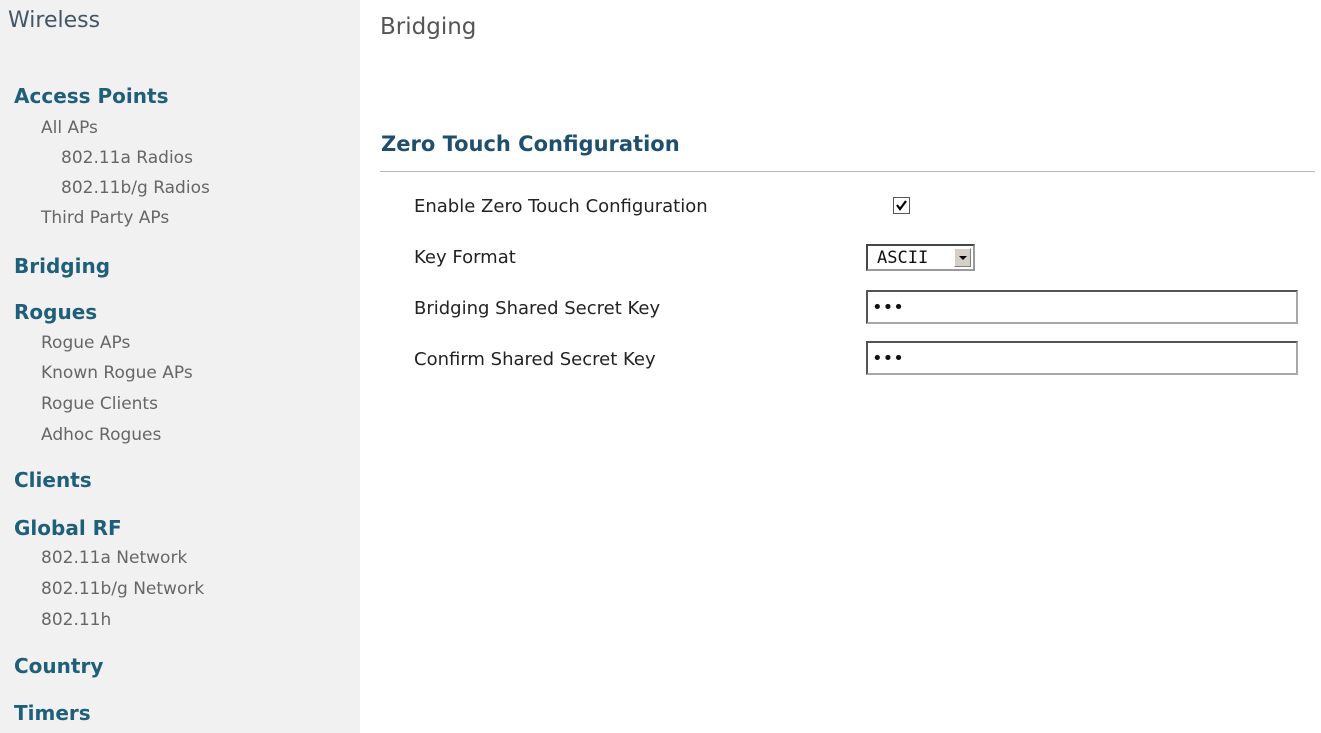  Describe the element at coordinates (847, 171) in the screenshot. I see `section-divider` at that location.